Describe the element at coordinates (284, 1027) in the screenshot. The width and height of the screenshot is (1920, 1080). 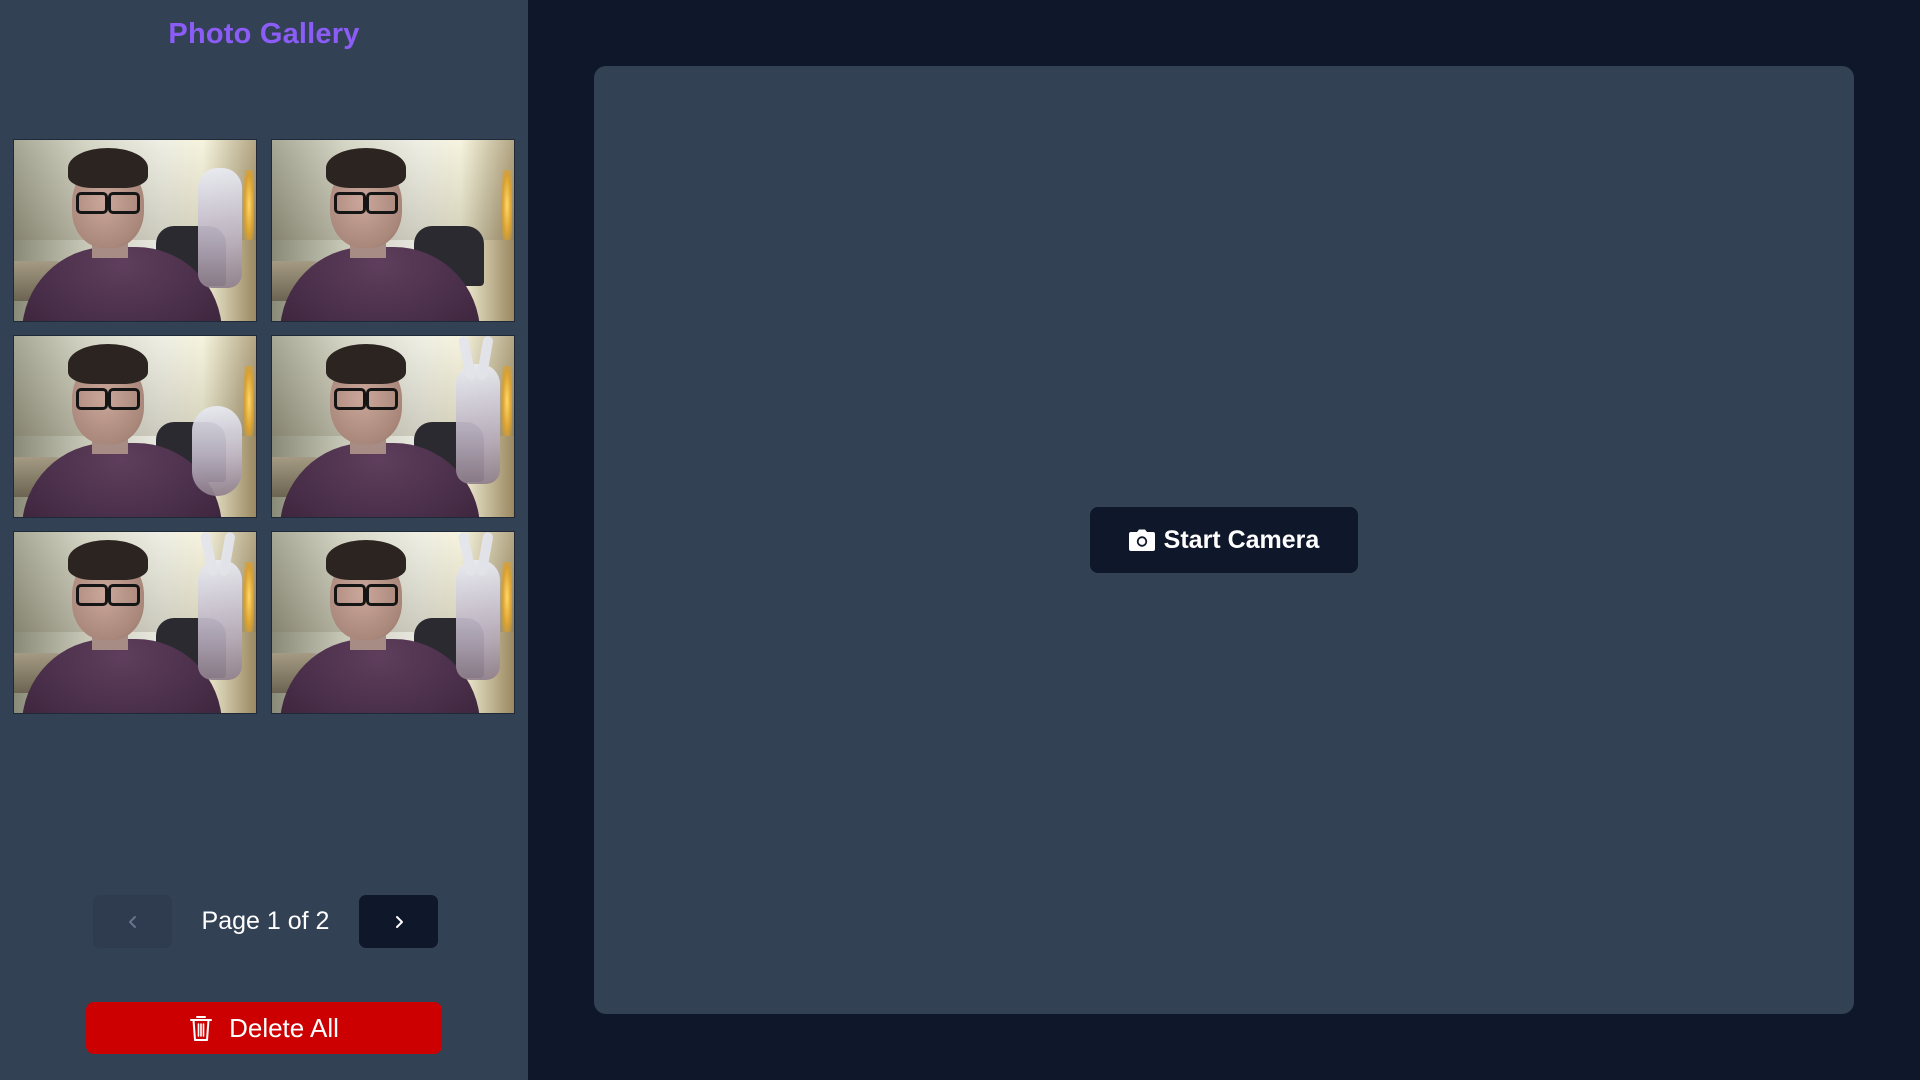
I see `delete-all-label: Delete All` at that location.